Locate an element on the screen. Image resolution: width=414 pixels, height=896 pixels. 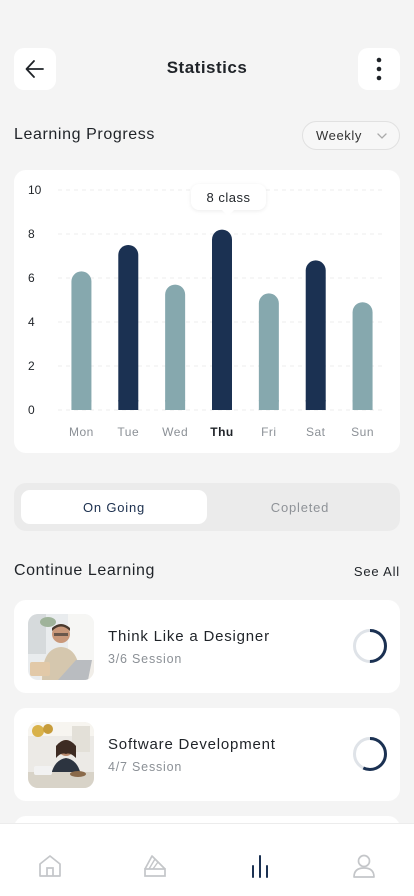
chevron-down-icon is located at coordinates (382, 136).